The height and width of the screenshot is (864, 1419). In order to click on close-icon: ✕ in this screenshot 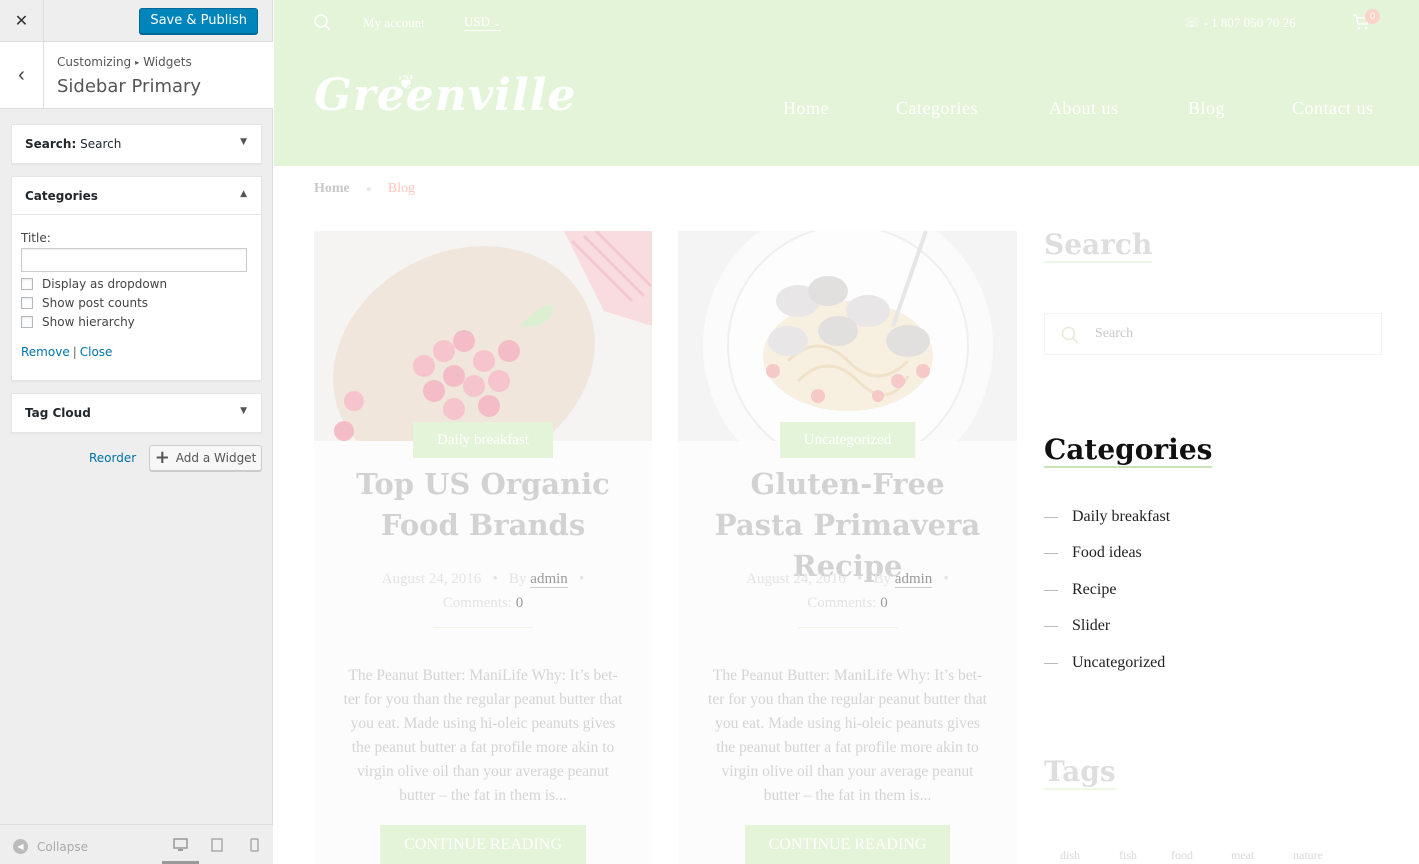, I will do `click(22, 21)`.